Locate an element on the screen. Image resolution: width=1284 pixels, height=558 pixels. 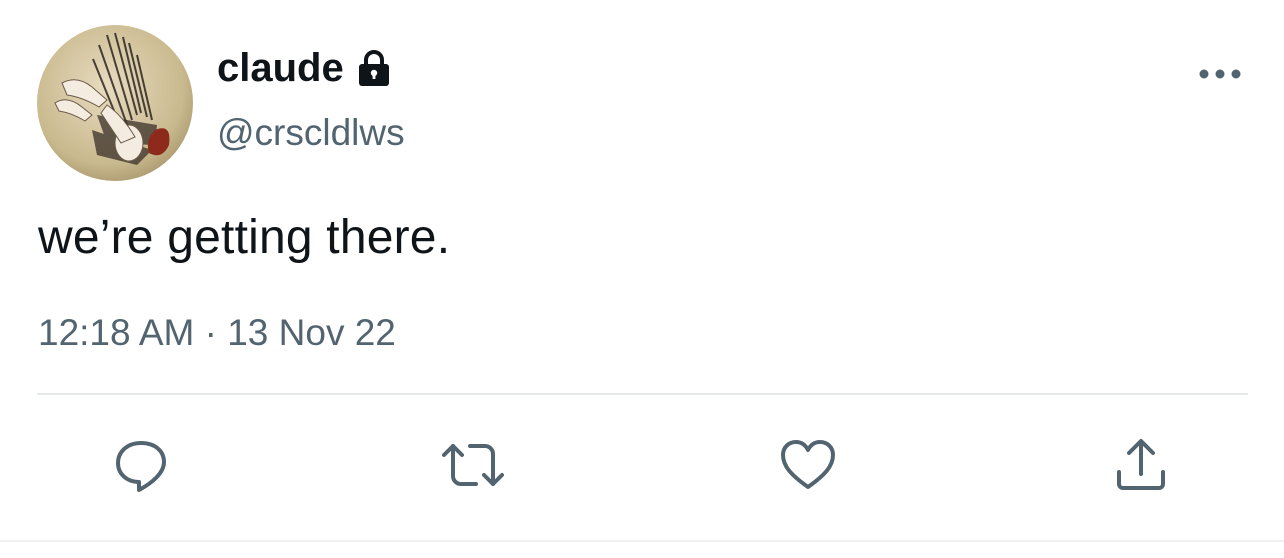
reply-button is located at coordinates (141, 465).